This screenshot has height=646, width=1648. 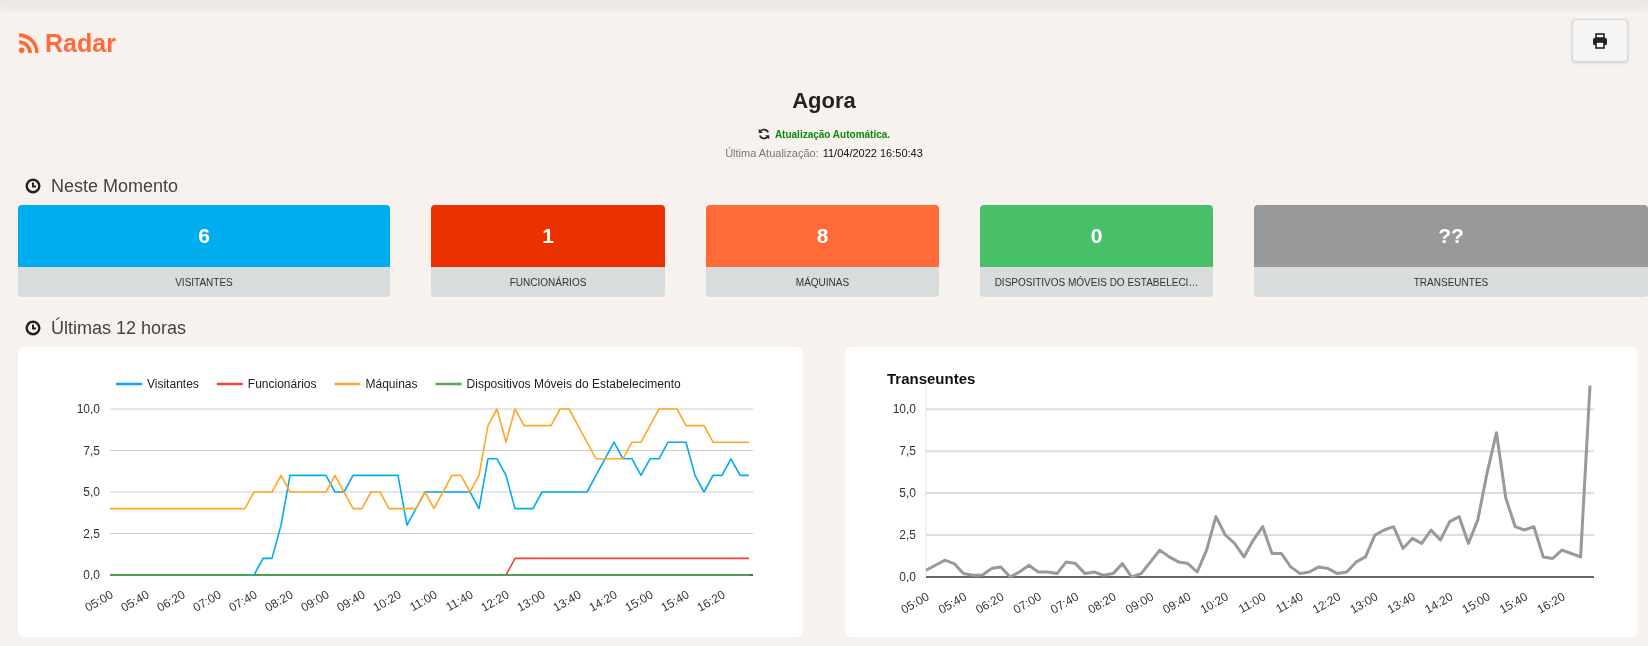 I want to click on metric-value: 8, so click(x=822, y=236).